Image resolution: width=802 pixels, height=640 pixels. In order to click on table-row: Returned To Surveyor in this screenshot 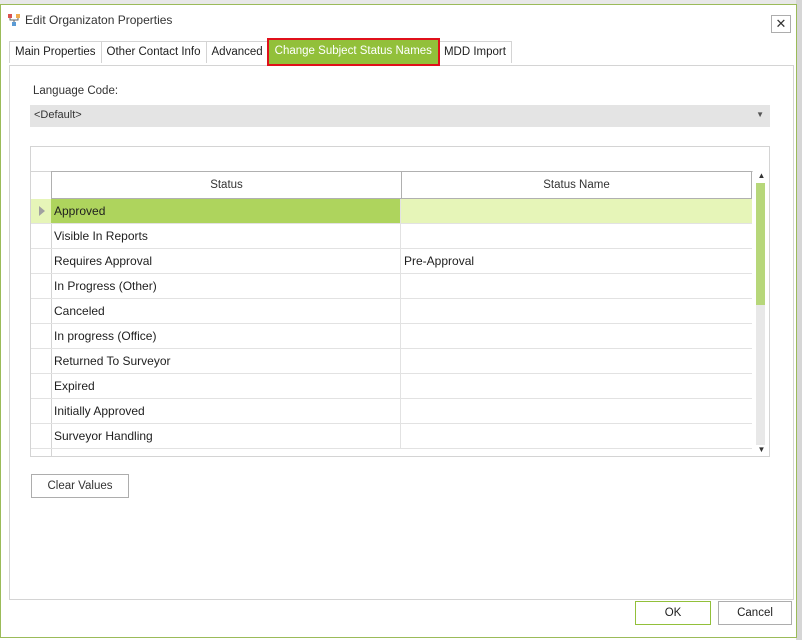, I will do `click(391, 361)`.